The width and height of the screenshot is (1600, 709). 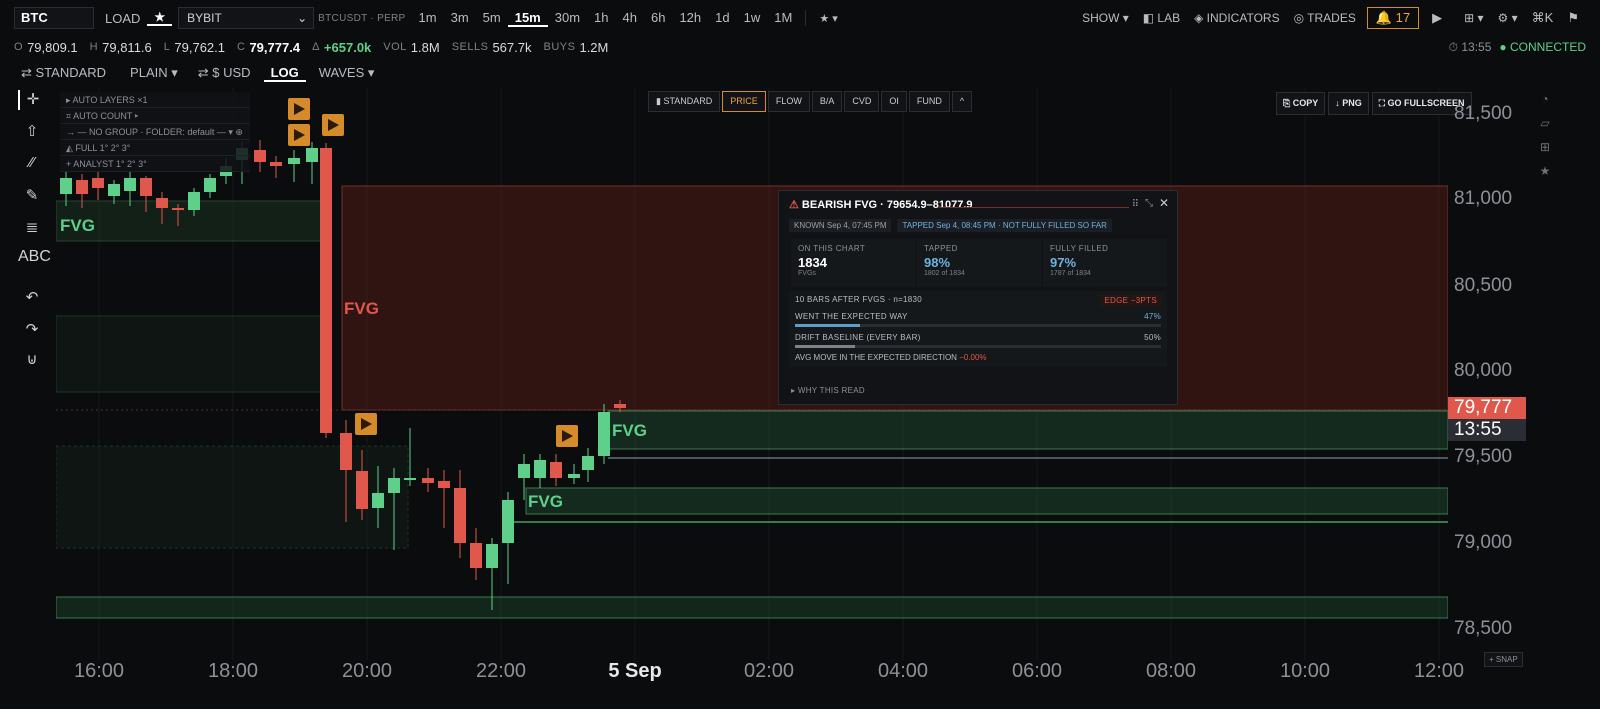 I want to click on redo-icon: ↷, so click(x=32, y=330).